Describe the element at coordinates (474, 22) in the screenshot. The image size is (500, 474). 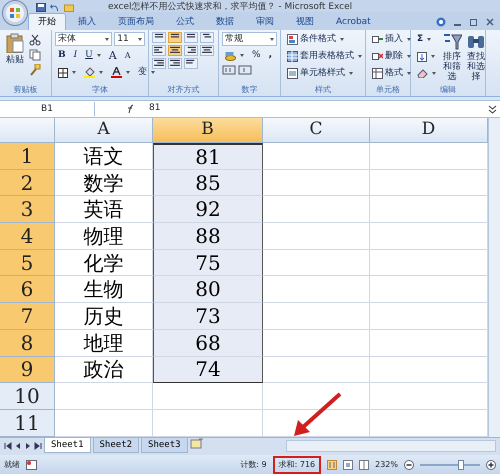
I see `restore-icon` at that location.